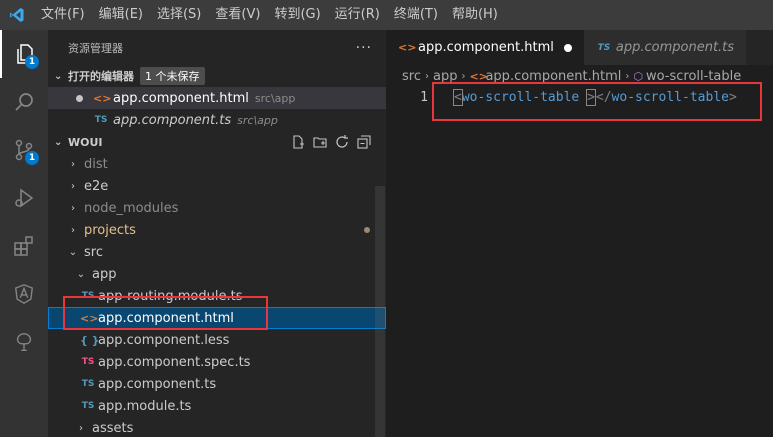  I want to click on tree-item-app-component-less: { } app.component.less, so click(217, 340).